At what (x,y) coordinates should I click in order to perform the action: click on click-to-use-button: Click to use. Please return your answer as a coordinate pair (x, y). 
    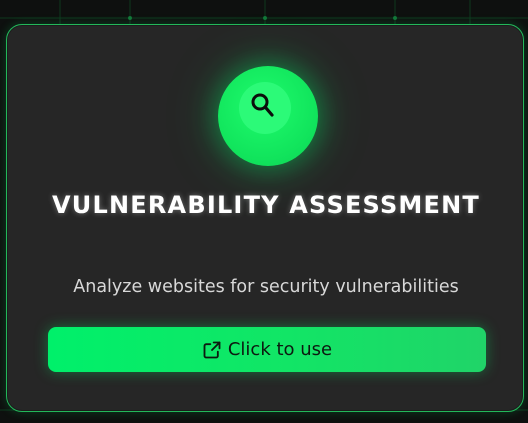
    Looking at the image, I should click on (267, 349).